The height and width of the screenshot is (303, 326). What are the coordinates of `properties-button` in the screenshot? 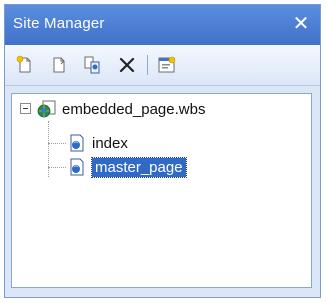 It's located at (167, 65).